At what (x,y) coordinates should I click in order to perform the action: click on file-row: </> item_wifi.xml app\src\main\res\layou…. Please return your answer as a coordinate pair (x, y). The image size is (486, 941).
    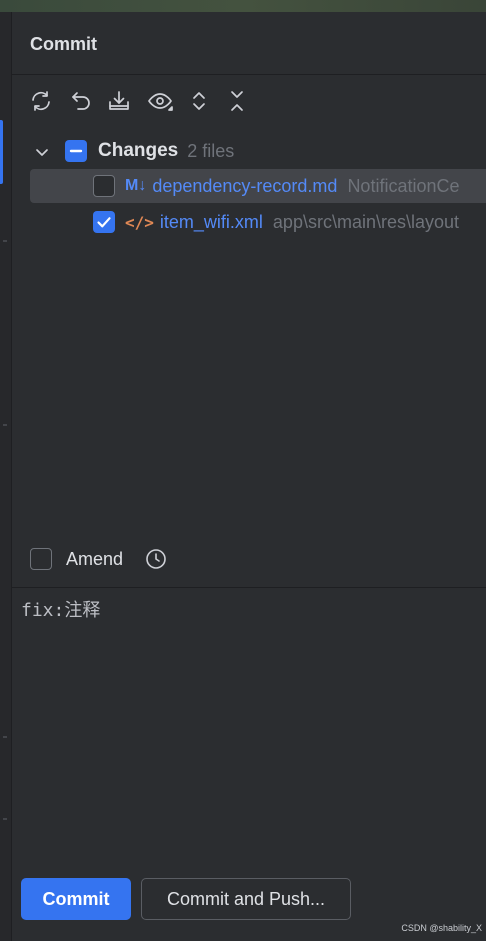
    Looking at the image, I should click on (249, 222).